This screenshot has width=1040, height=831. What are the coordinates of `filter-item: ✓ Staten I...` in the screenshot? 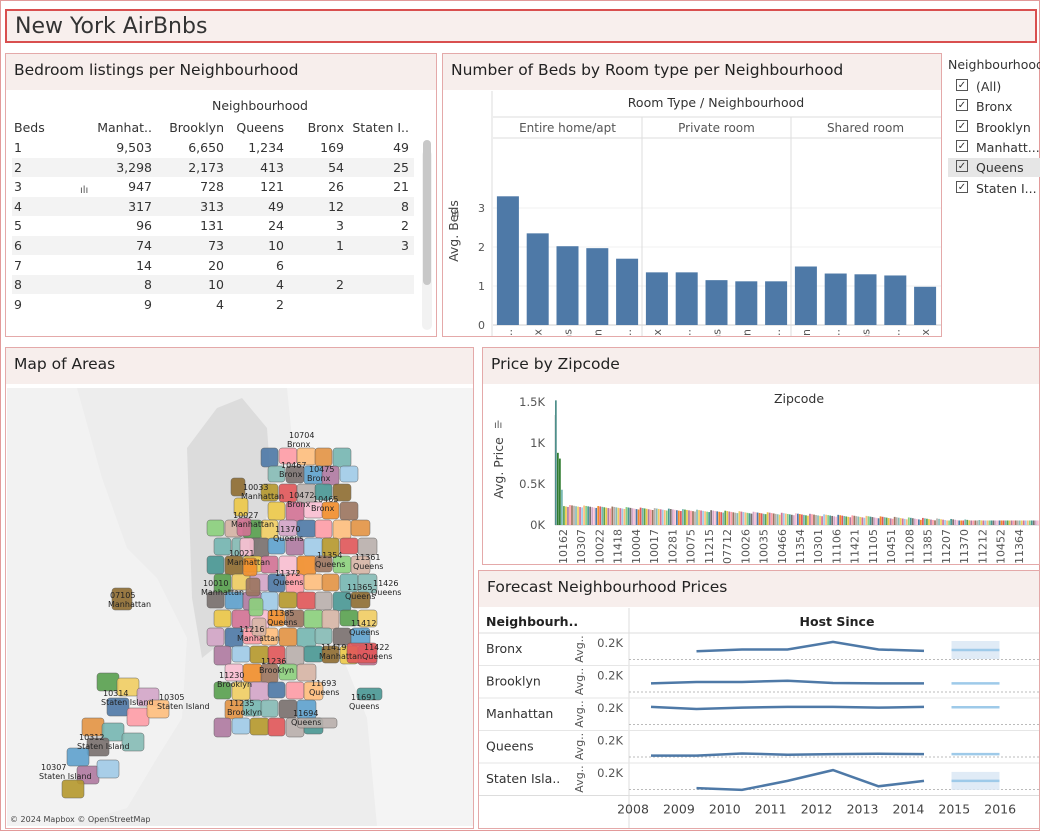 It's located at (994, 188).